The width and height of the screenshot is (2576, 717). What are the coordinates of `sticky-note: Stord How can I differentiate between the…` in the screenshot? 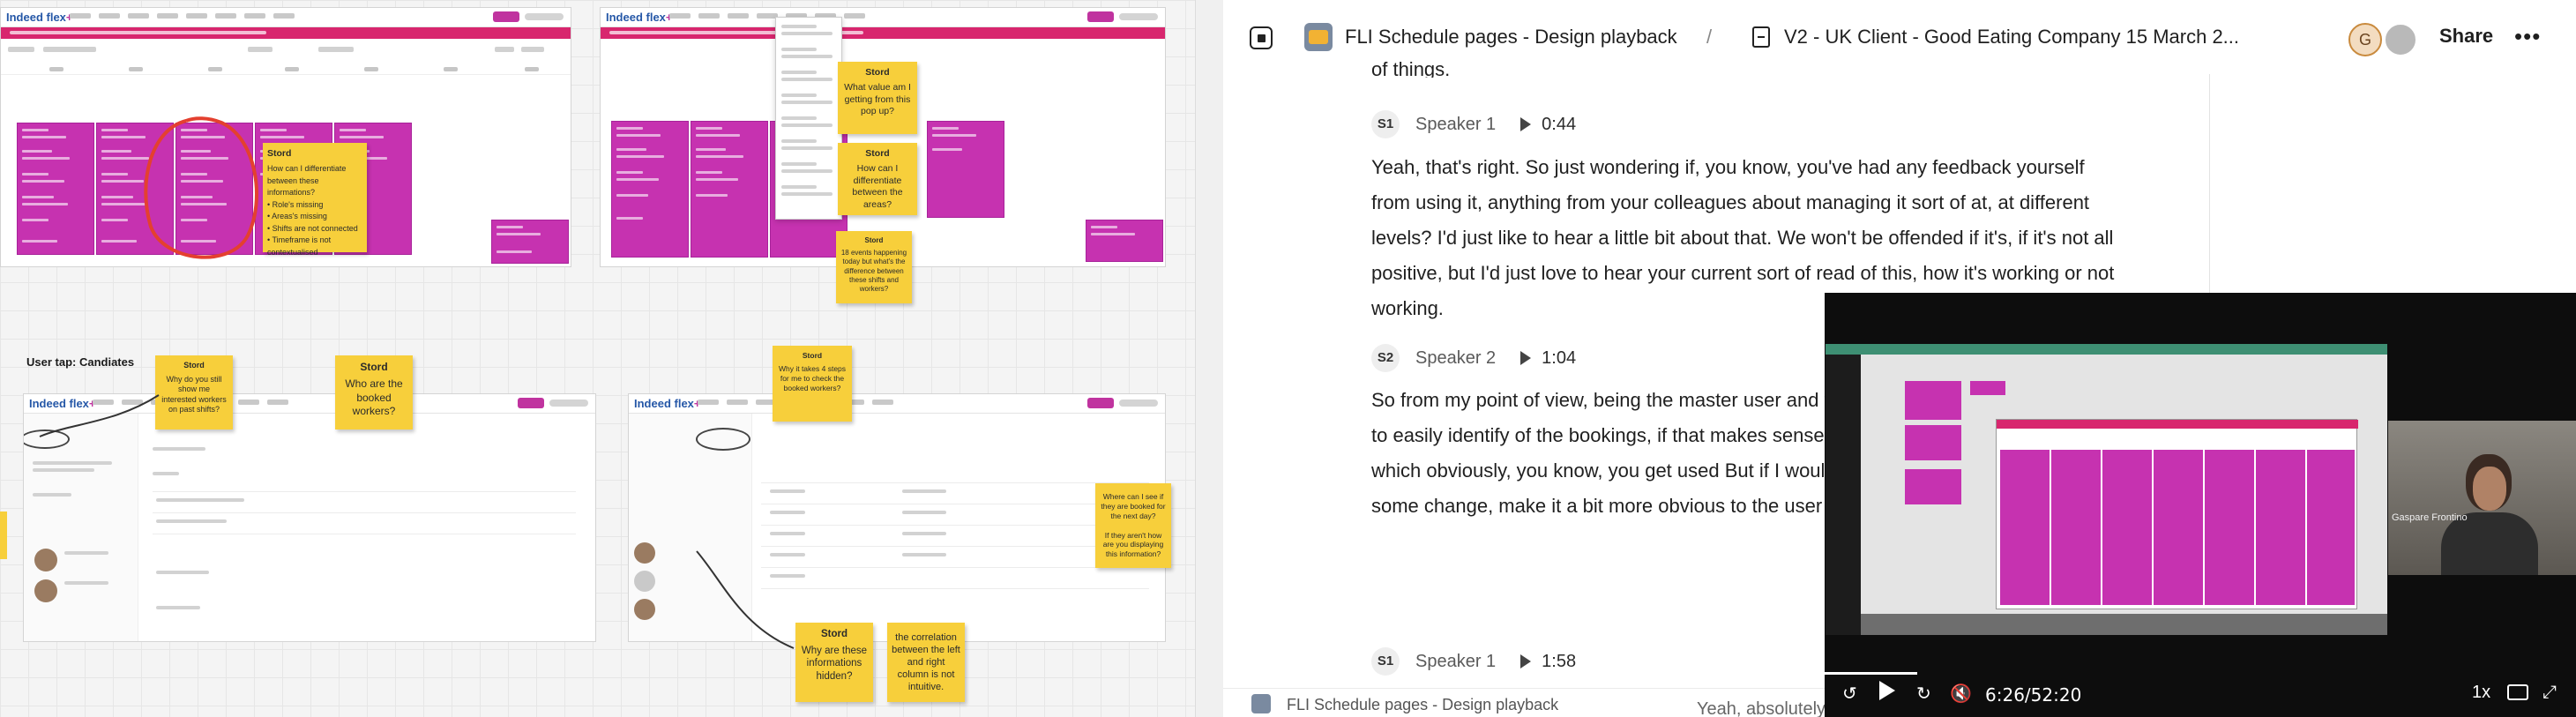 It's located at (877, 179).